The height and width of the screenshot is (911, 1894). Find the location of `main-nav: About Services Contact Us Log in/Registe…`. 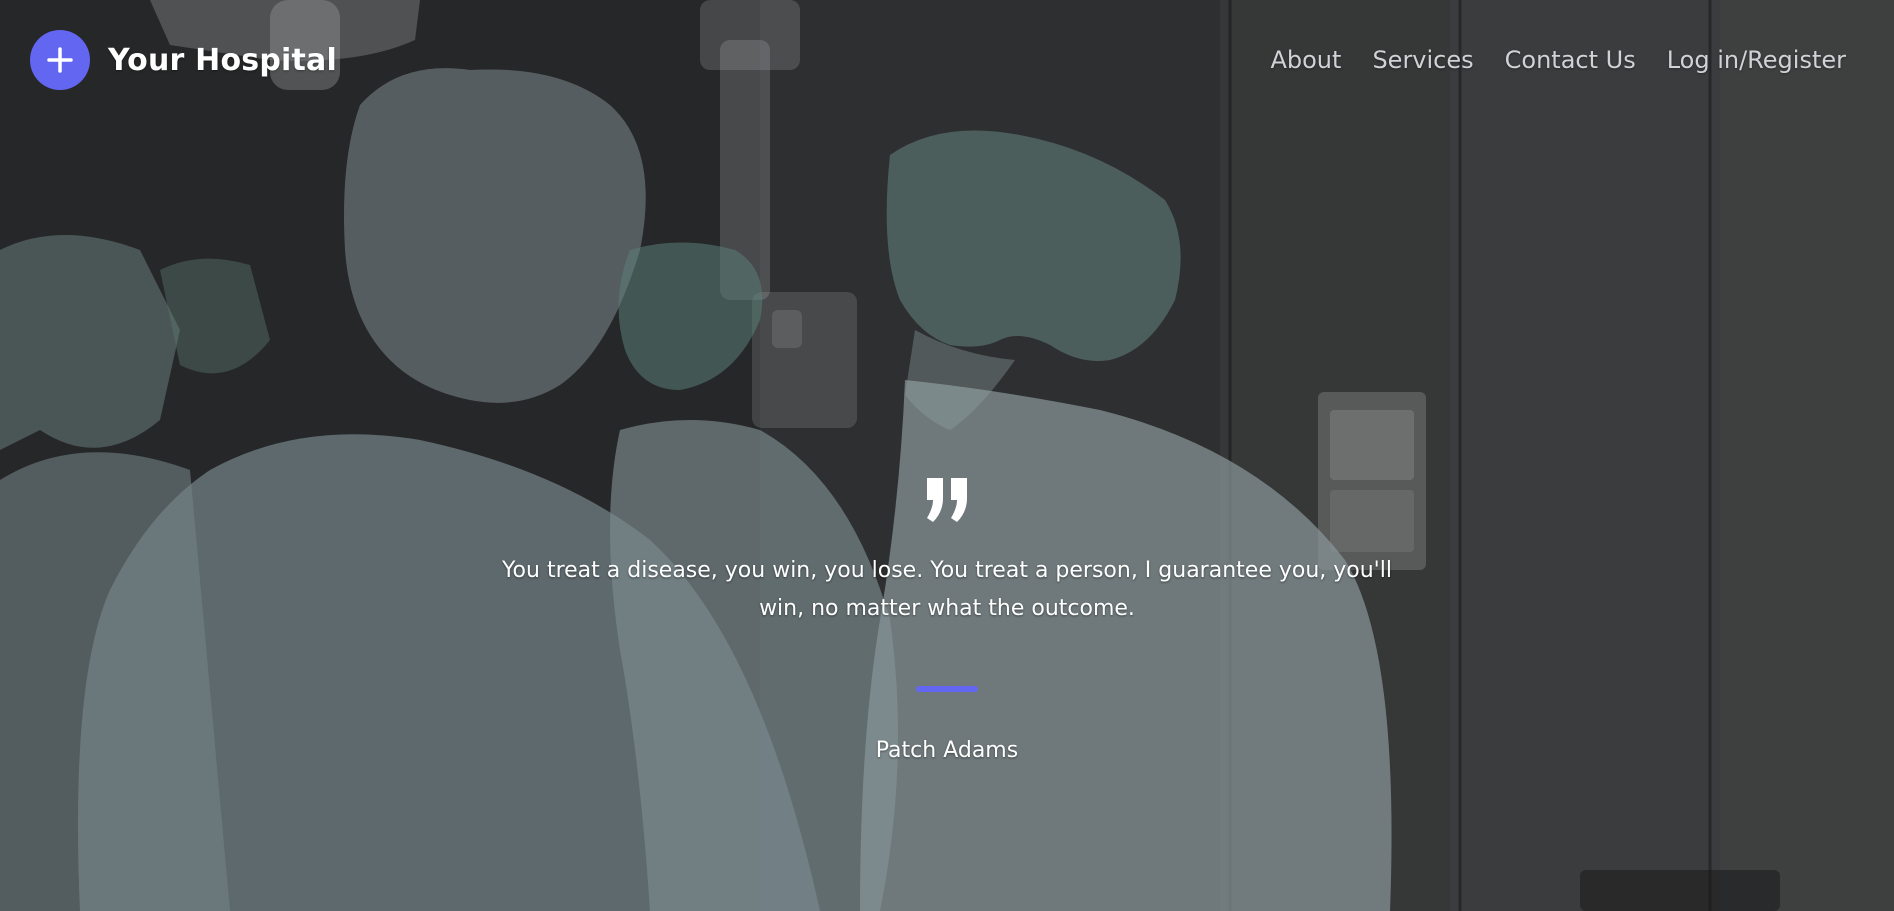

main-nav: About Services Contact Us Log in/Registe… is located at coordinates (1567, 60).